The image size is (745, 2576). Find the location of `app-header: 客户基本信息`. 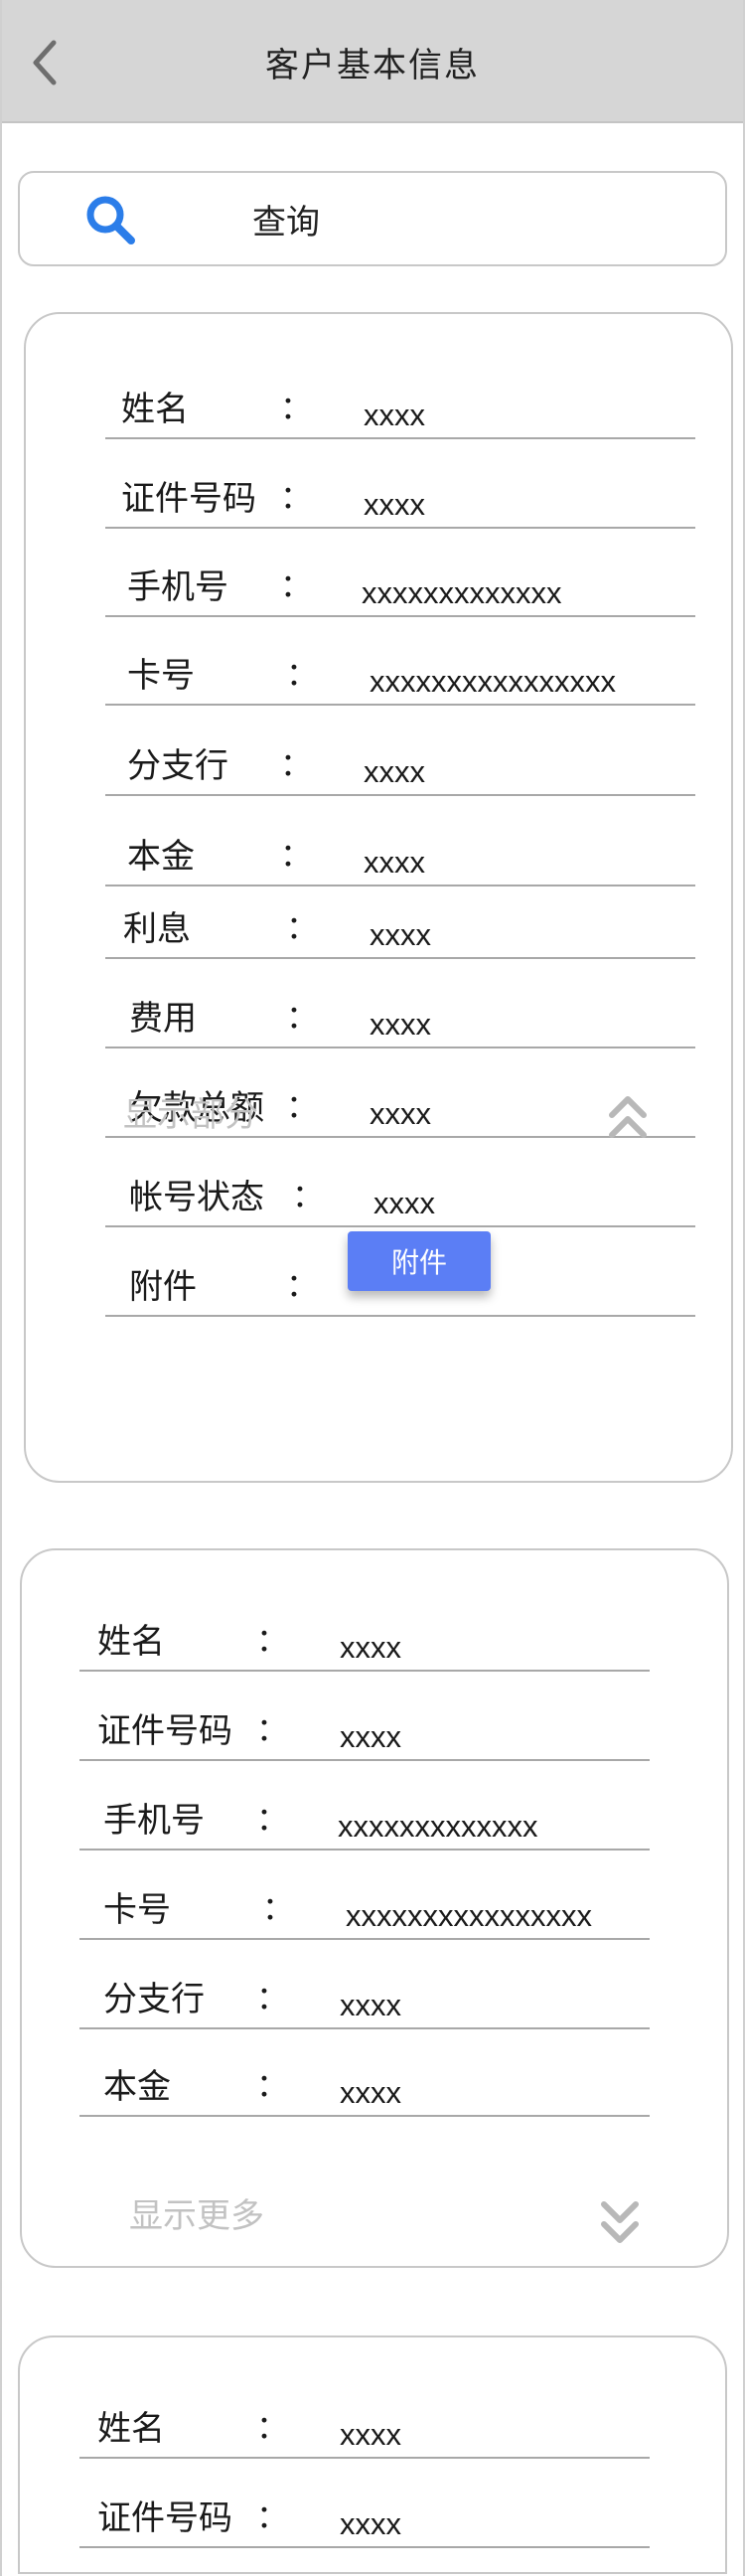

app-header: 客户基本信息 is located at coordinates (373, 61).